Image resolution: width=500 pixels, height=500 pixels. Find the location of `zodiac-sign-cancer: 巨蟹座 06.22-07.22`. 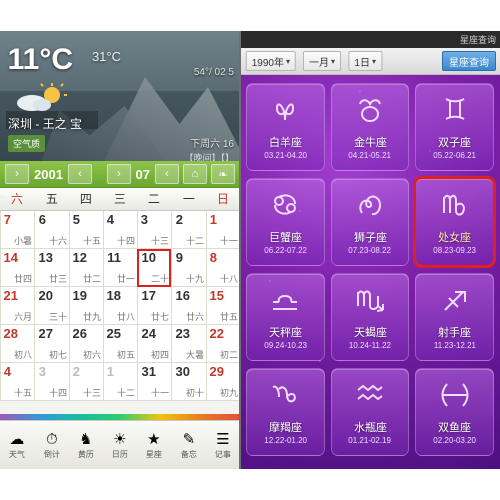

zodiac-sign-cancer: 巨蟹座 06.22-07.22 is located at coordinates (285, 222).